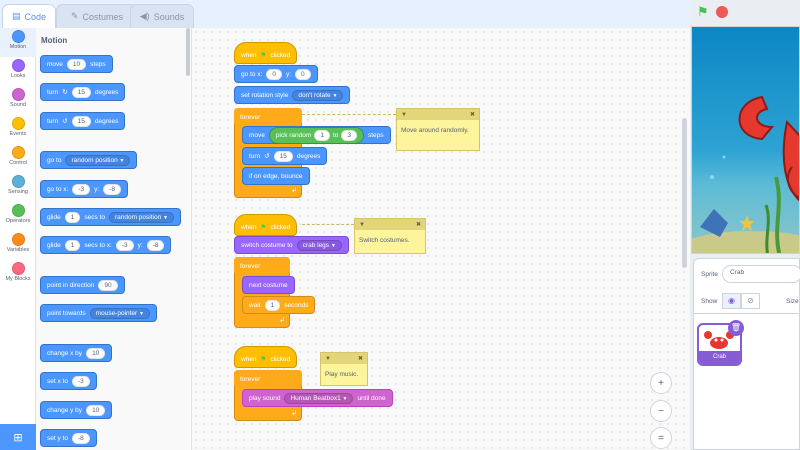  Describe the element at coordinates (110, 217) in the screenshot. I see `block-glide-to: glide 1 secs to random position ▼` at that location.